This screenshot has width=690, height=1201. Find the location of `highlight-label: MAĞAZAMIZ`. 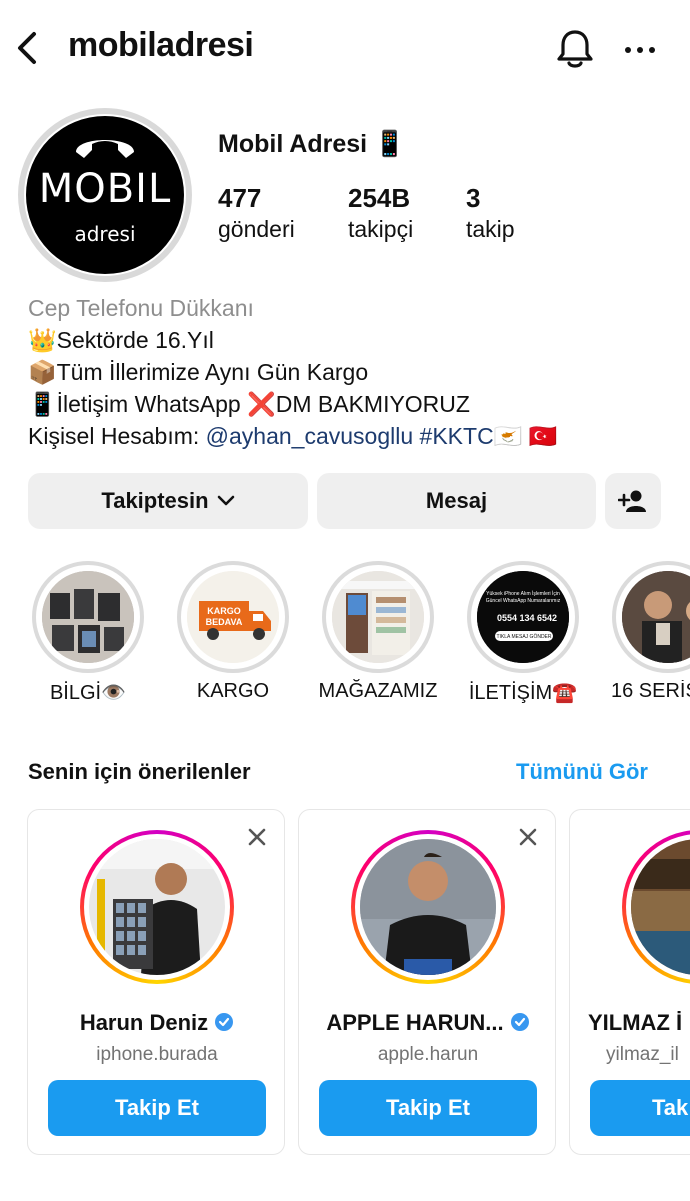

highlight-label: MAĞAZAMIZ is located at coordinates (378, 691).